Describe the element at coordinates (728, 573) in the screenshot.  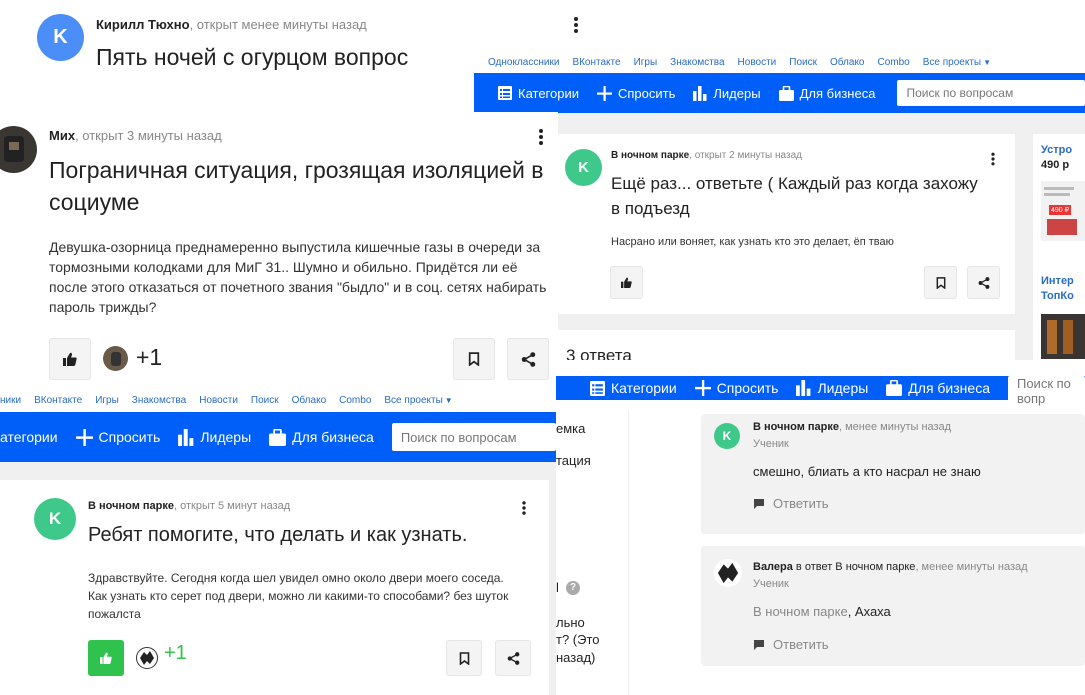
I see `author-avatar` at that location.